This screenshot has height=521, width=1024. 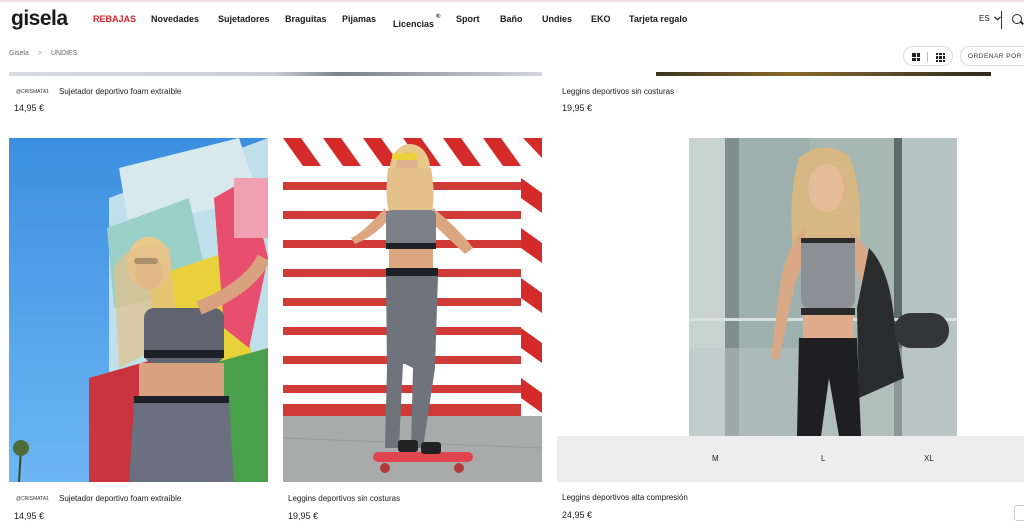 I want to click on nav-licencias: Licencias, so click(x=413, y=24).